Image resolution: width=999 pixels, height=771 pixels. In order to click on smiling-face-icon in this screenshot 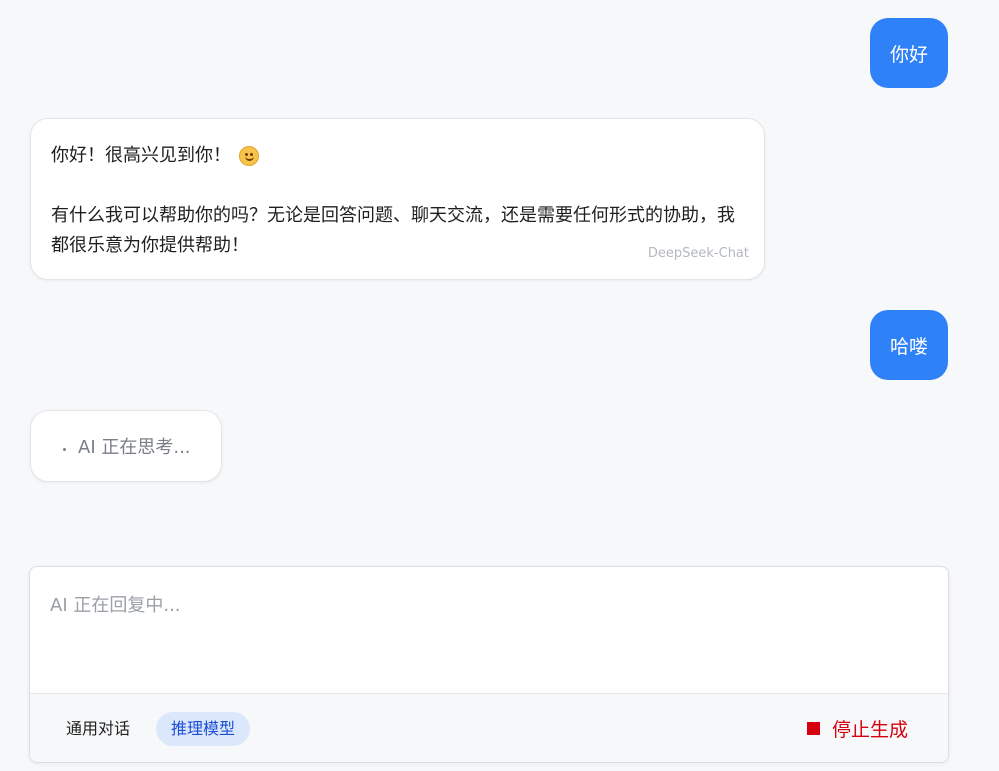, I will do `click(249, 156)`.